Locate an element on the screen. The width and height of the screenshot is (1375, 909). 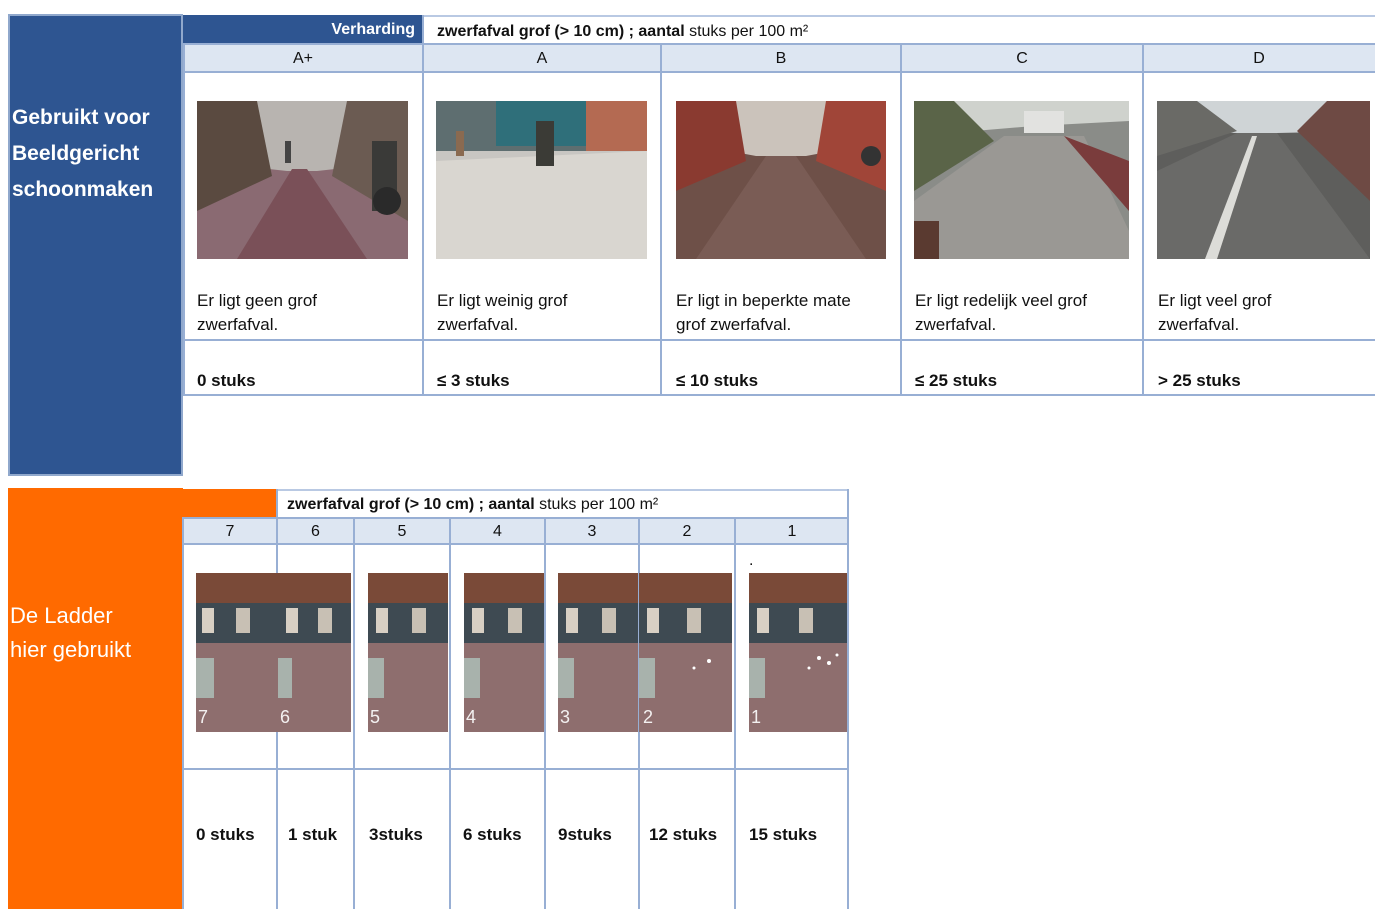
ladder-photo-7: 7 is located at coordinates (237, 652).